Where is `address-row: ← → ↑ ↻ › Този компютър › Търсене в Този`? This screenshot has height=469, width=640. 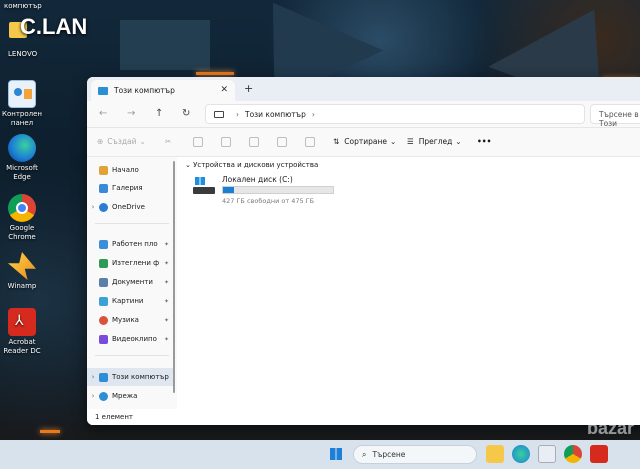
address-row: ← → ↑ ↻ › Този компютър › Търсене в Този is located at coordinates (363, 114).